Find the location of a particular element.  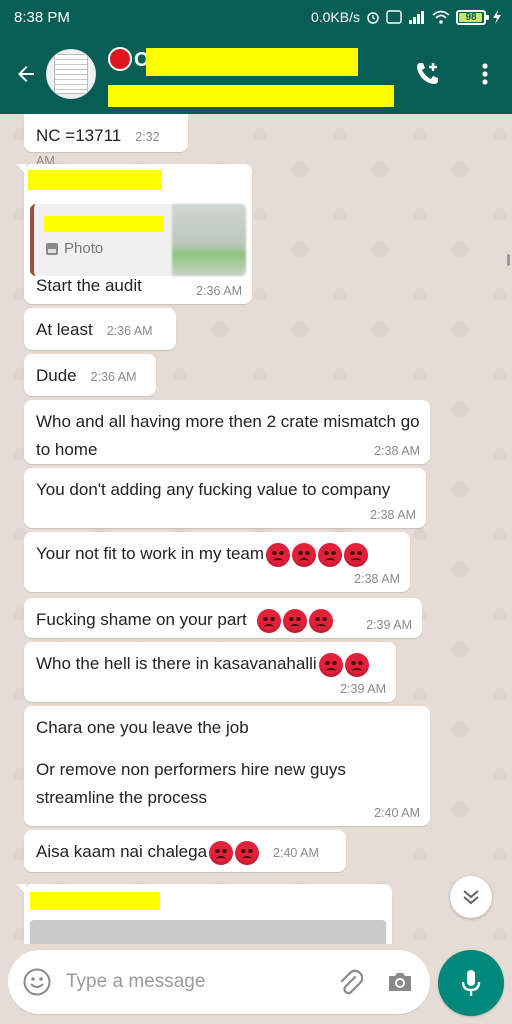

message-text: Start the audit is located at coordinates (89, 285).